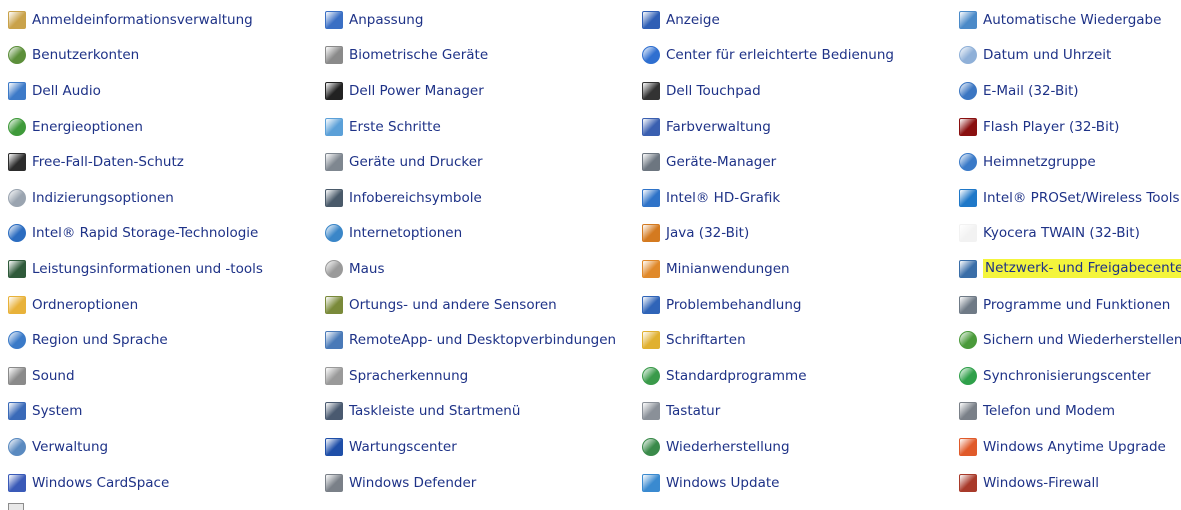 The width and height of the screenshot is (1181, 510). What do you see at coordinates (334, 233) in the screenshot?
I see `internet-options-icon` at bounding box center [334, 233].